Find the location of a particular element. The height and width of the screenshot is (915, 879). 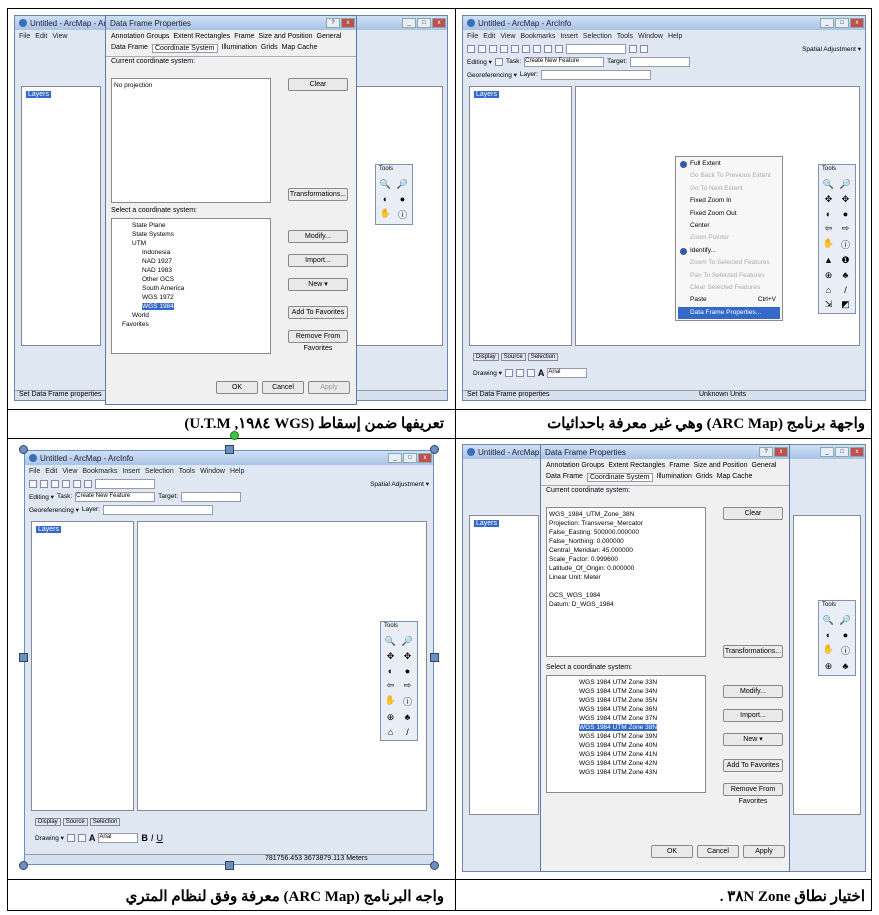

menu-tools: Tools is located at coordinates (625, 36).